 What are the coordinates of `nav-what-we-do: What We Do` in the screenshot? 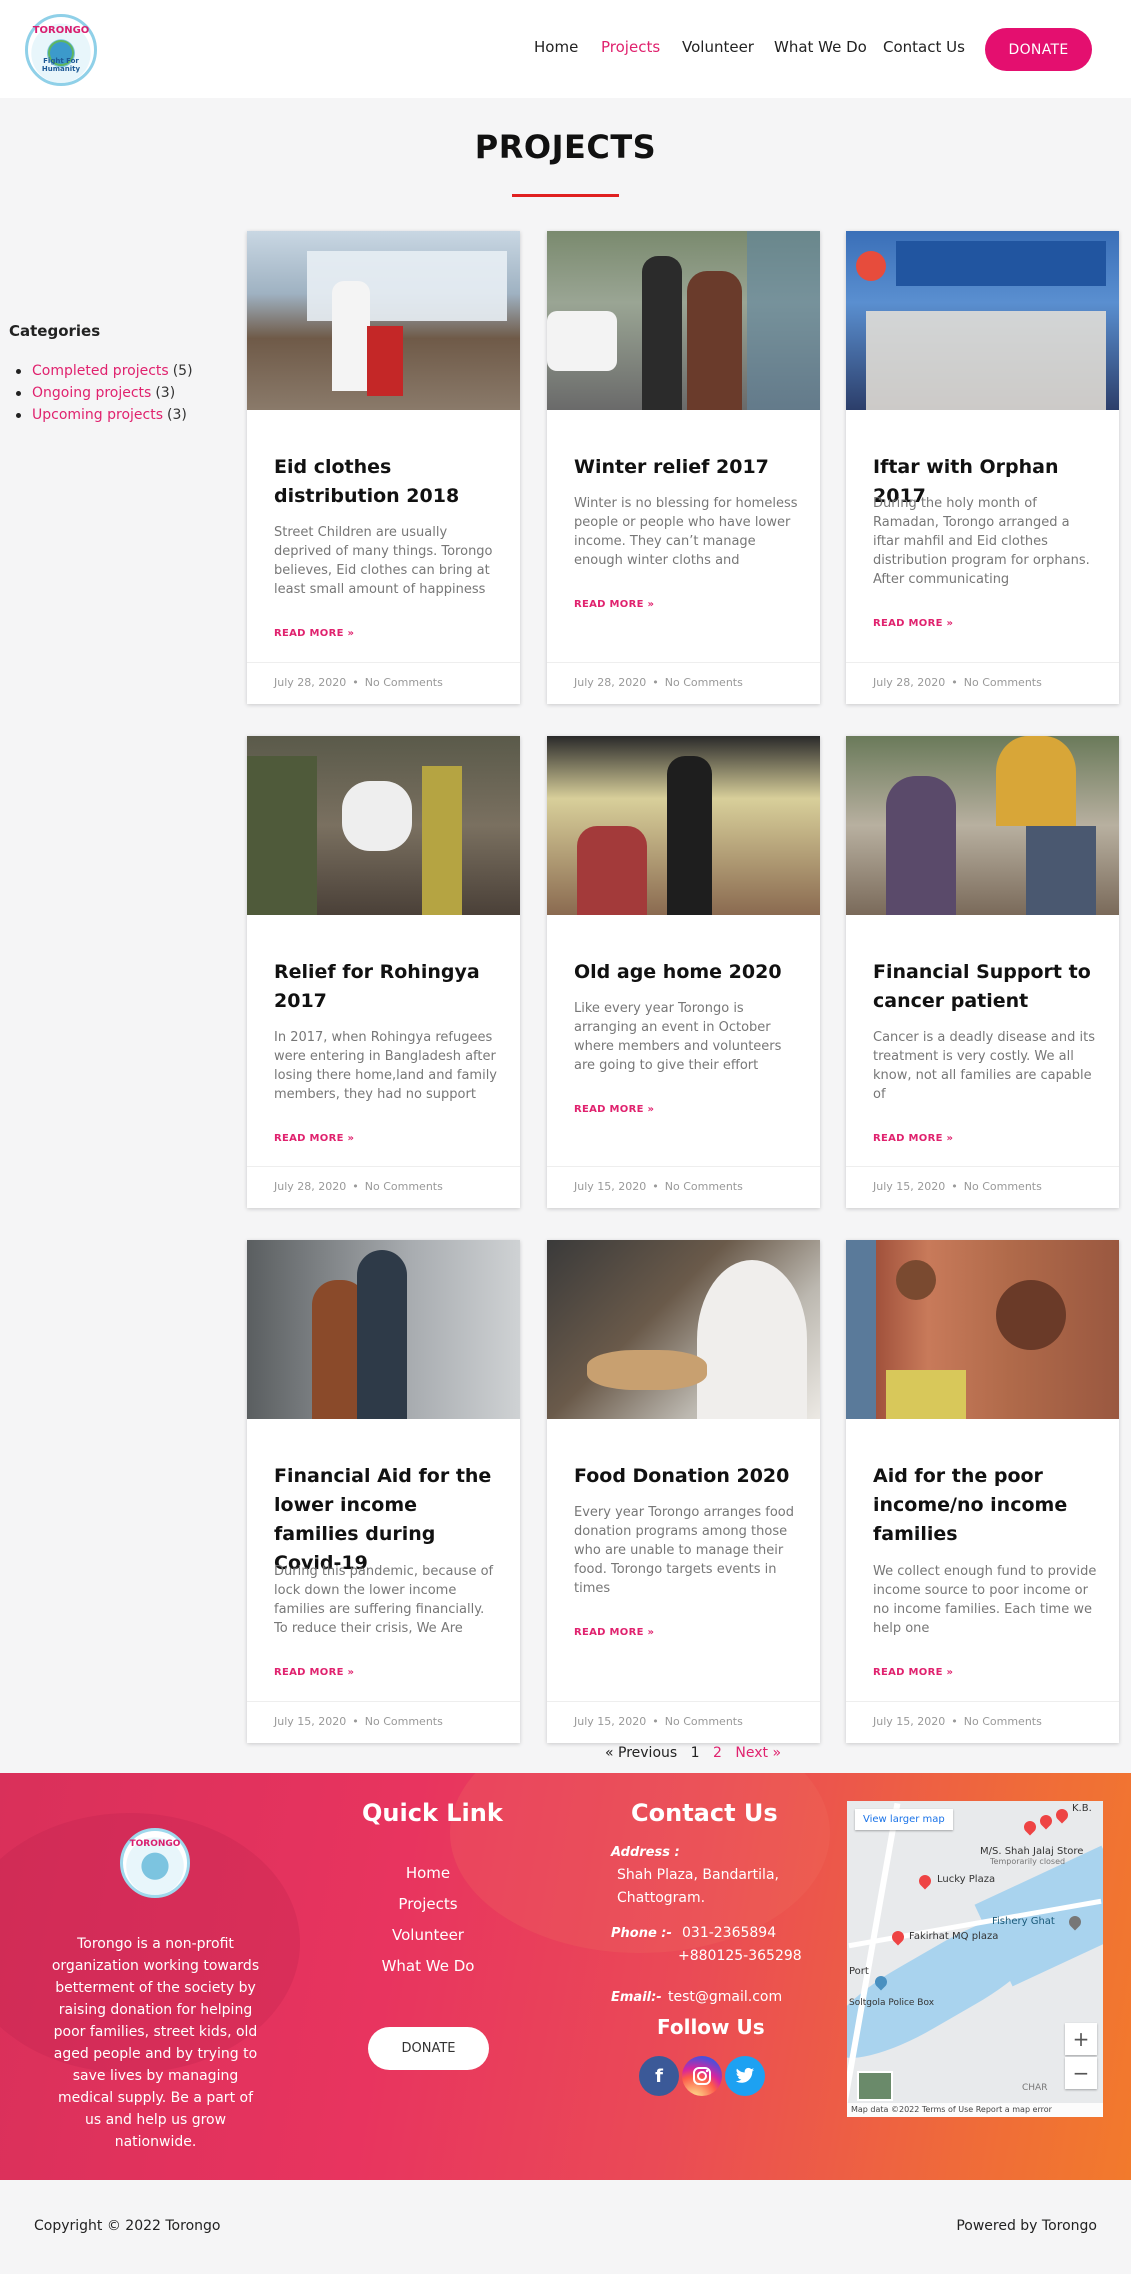 It's located at (820, 47).